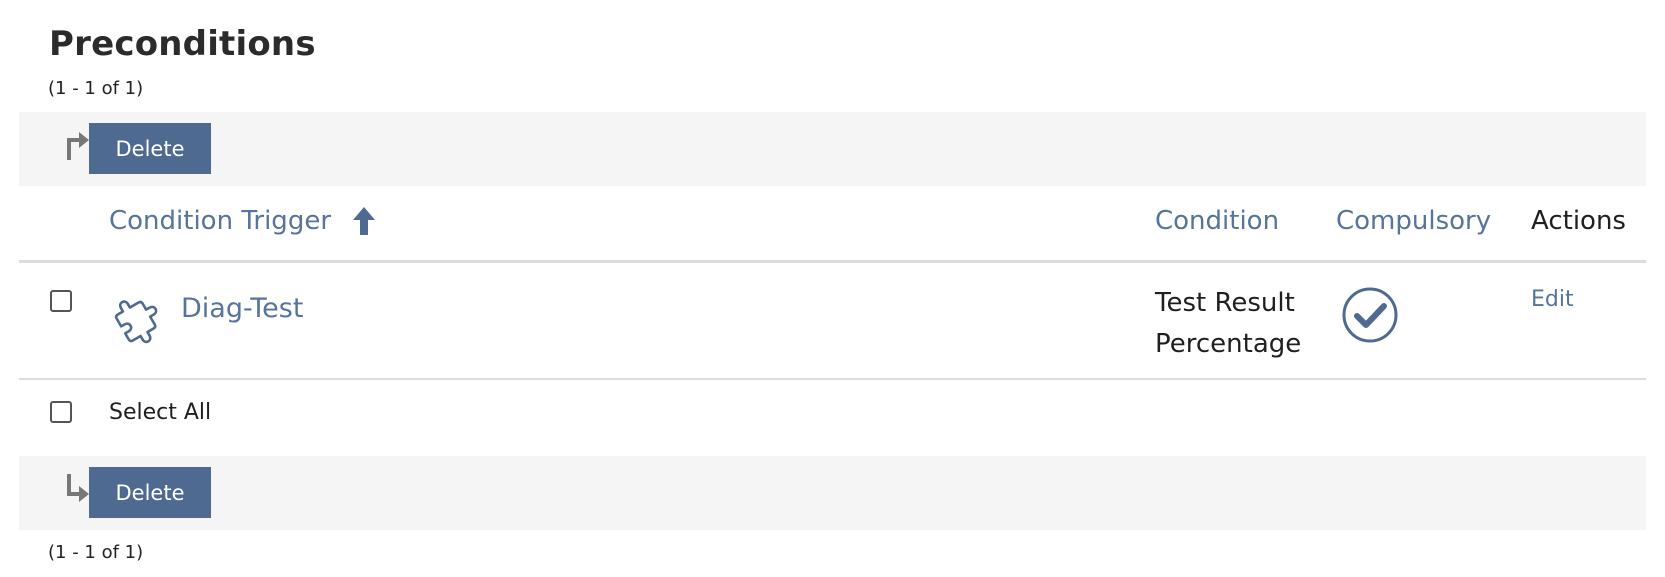 The width and height of the screenshot is (1665, 577). What do you see at coordinates (136, 322) in the screenshot?
I see `puzzle-piece-icon` at bounding box center [136, 322].